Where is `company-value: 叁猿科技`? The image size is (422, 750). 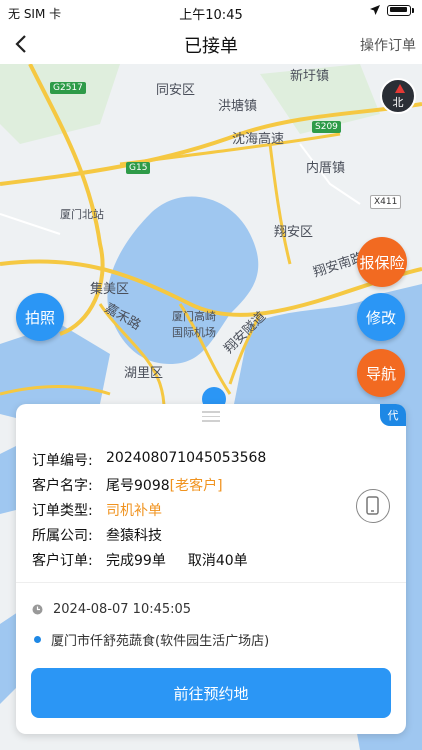
company-value: 叁猿科技 is located at coordinates (134, 536).